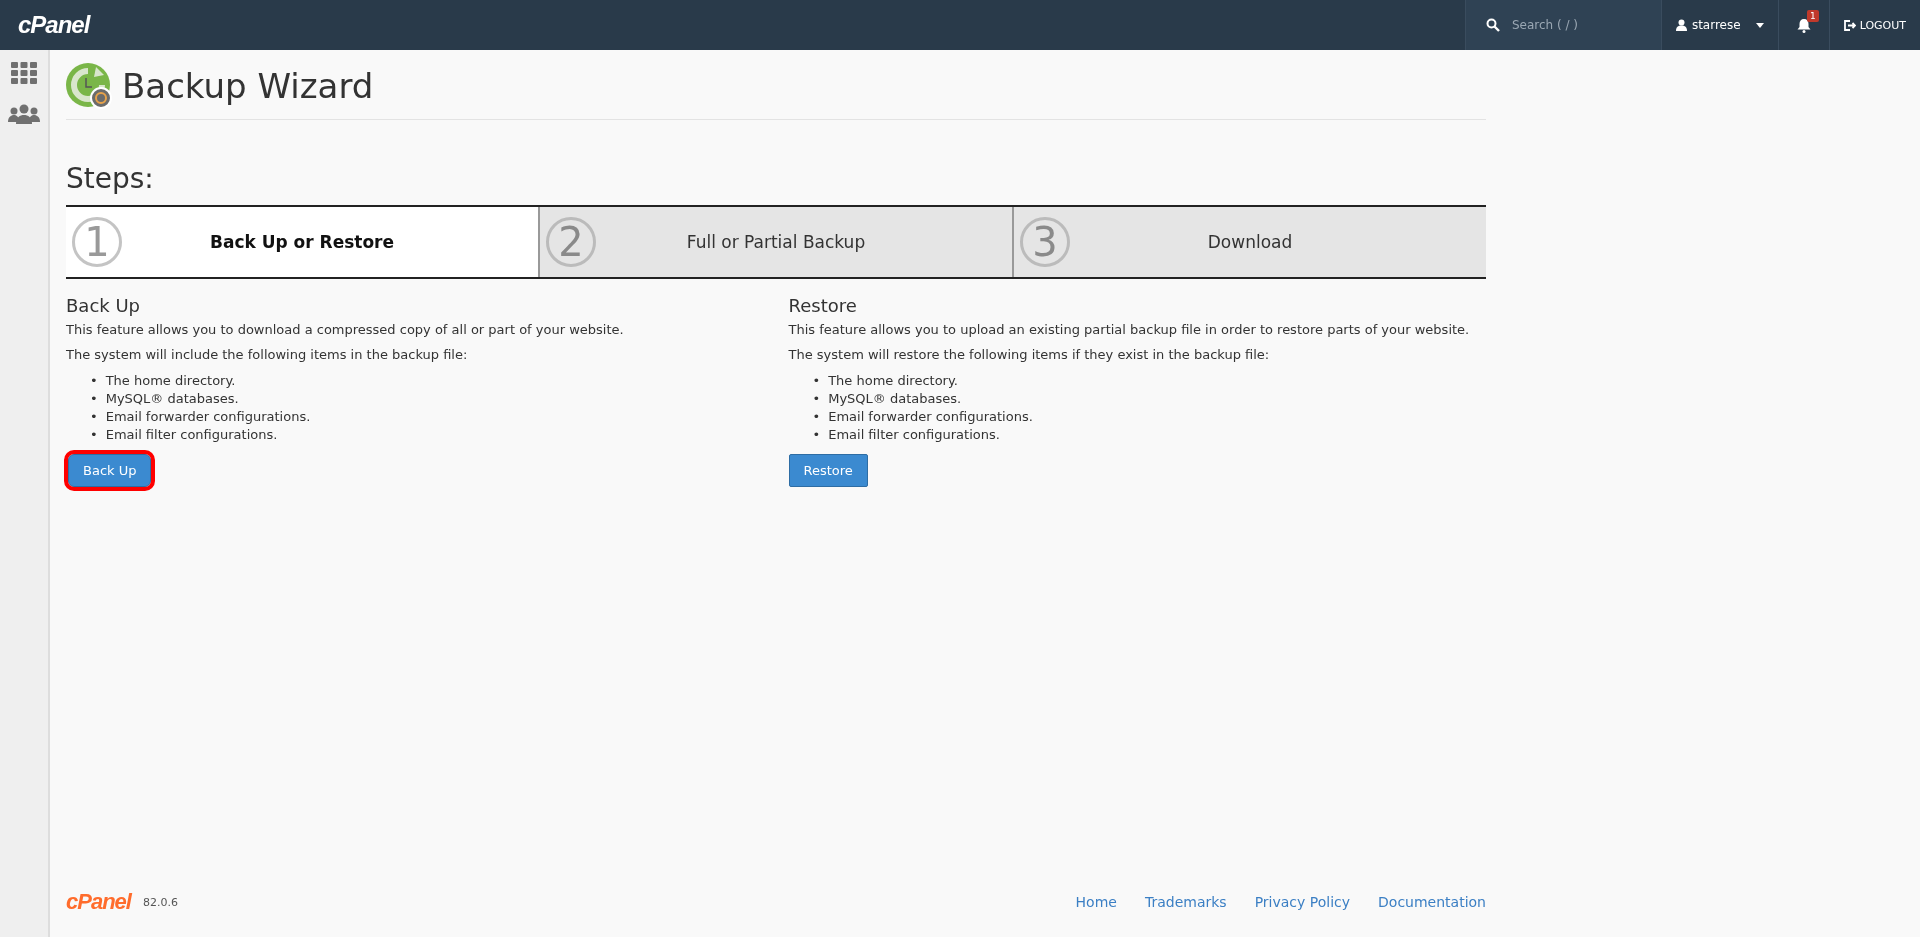  What do you see at coordinates (775, 242) in the screenshot?
I see `wizard-step: 2 Full or Partial Backup` at bounding box center [775, 242].